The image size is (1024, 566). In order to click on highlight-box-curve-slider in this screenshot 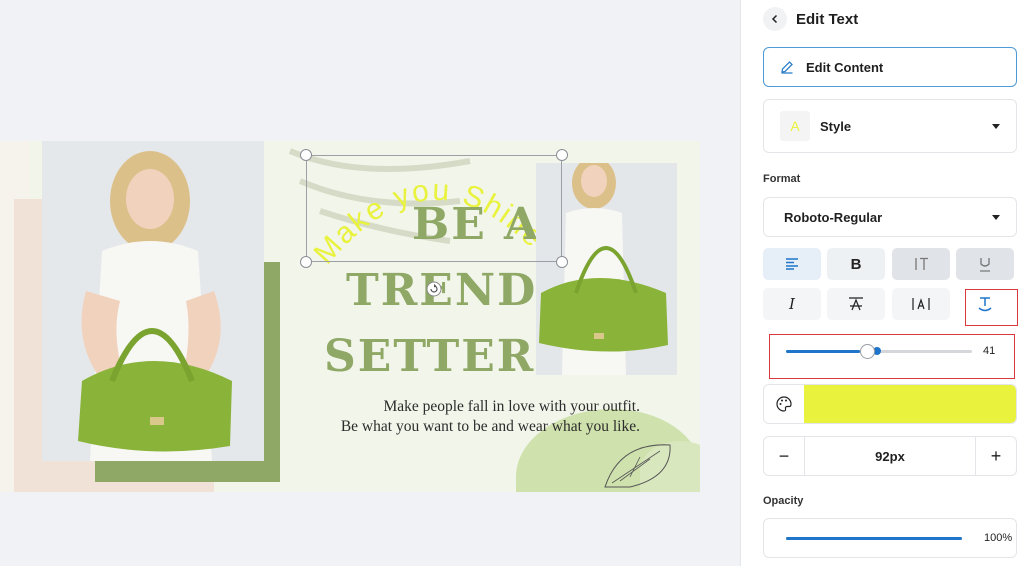, I will do `click(892, 356)`.